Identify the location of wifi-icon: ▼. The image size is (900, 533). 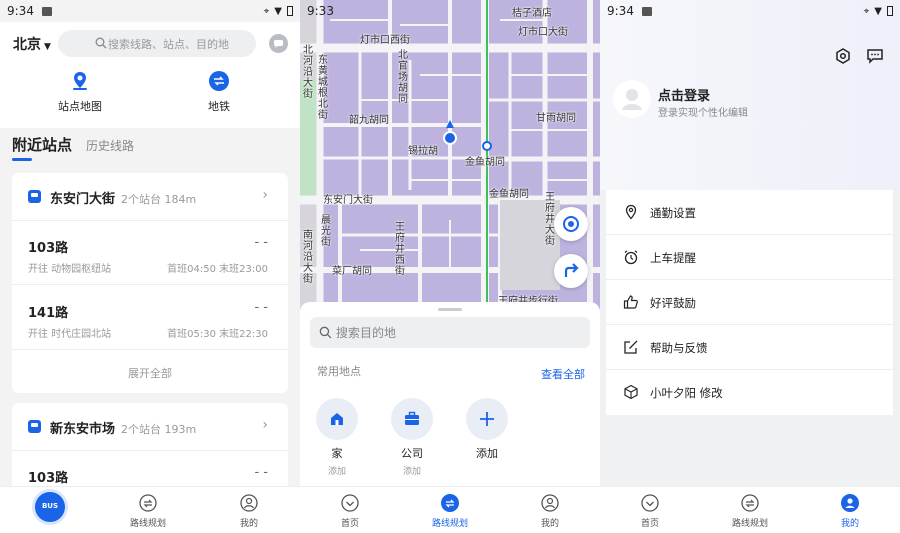
(878, 11).